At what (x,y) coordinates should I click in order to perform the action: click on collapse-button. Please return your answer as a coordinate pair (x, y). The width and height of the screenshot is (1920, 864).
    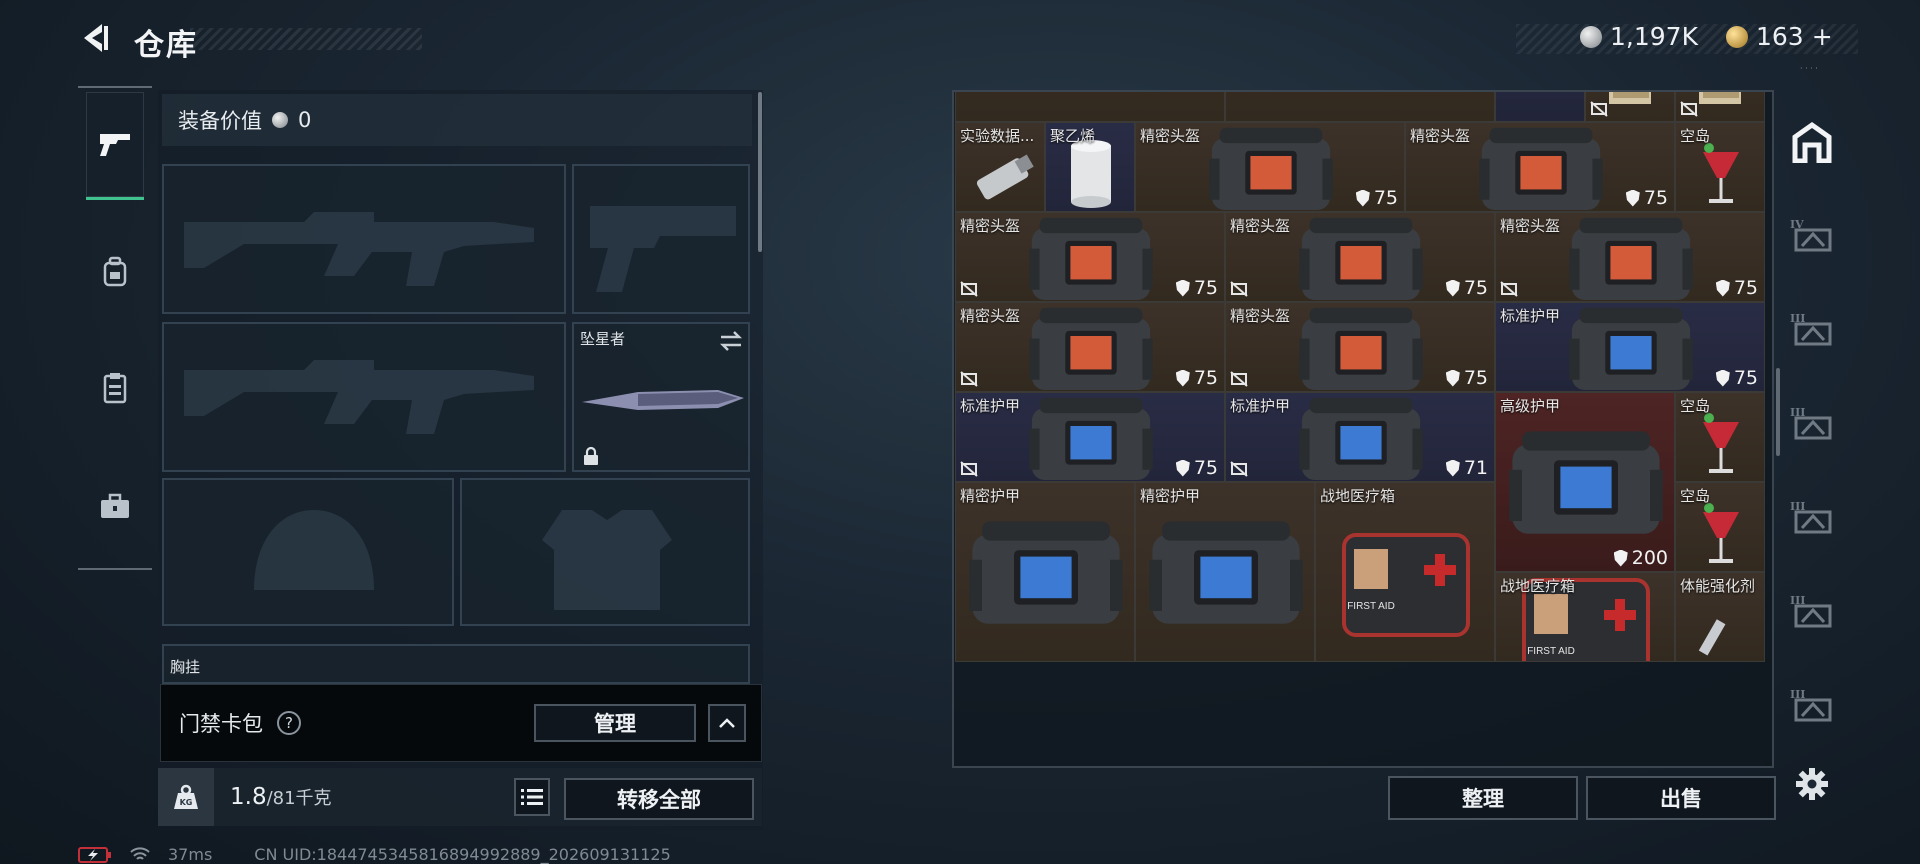
    Looking at the image, I should click on (727, 723).